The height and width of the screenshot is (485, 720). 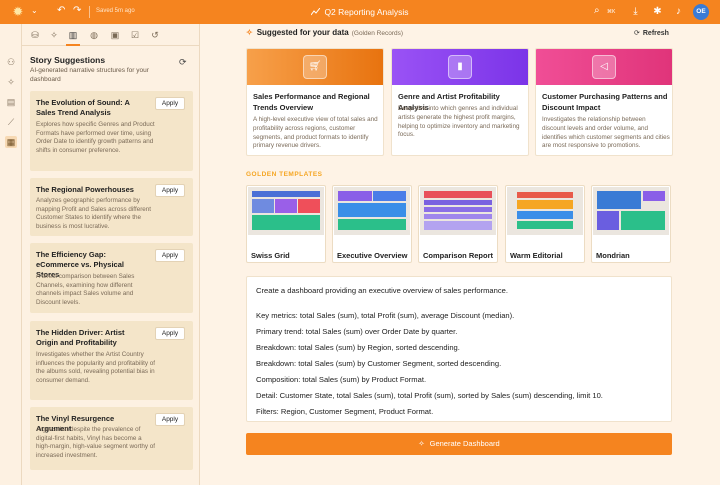 What do you see at coordinates (613, 255) in the screenshot?
I see `template-name: Mondrian` at bounding box center [613, 255].